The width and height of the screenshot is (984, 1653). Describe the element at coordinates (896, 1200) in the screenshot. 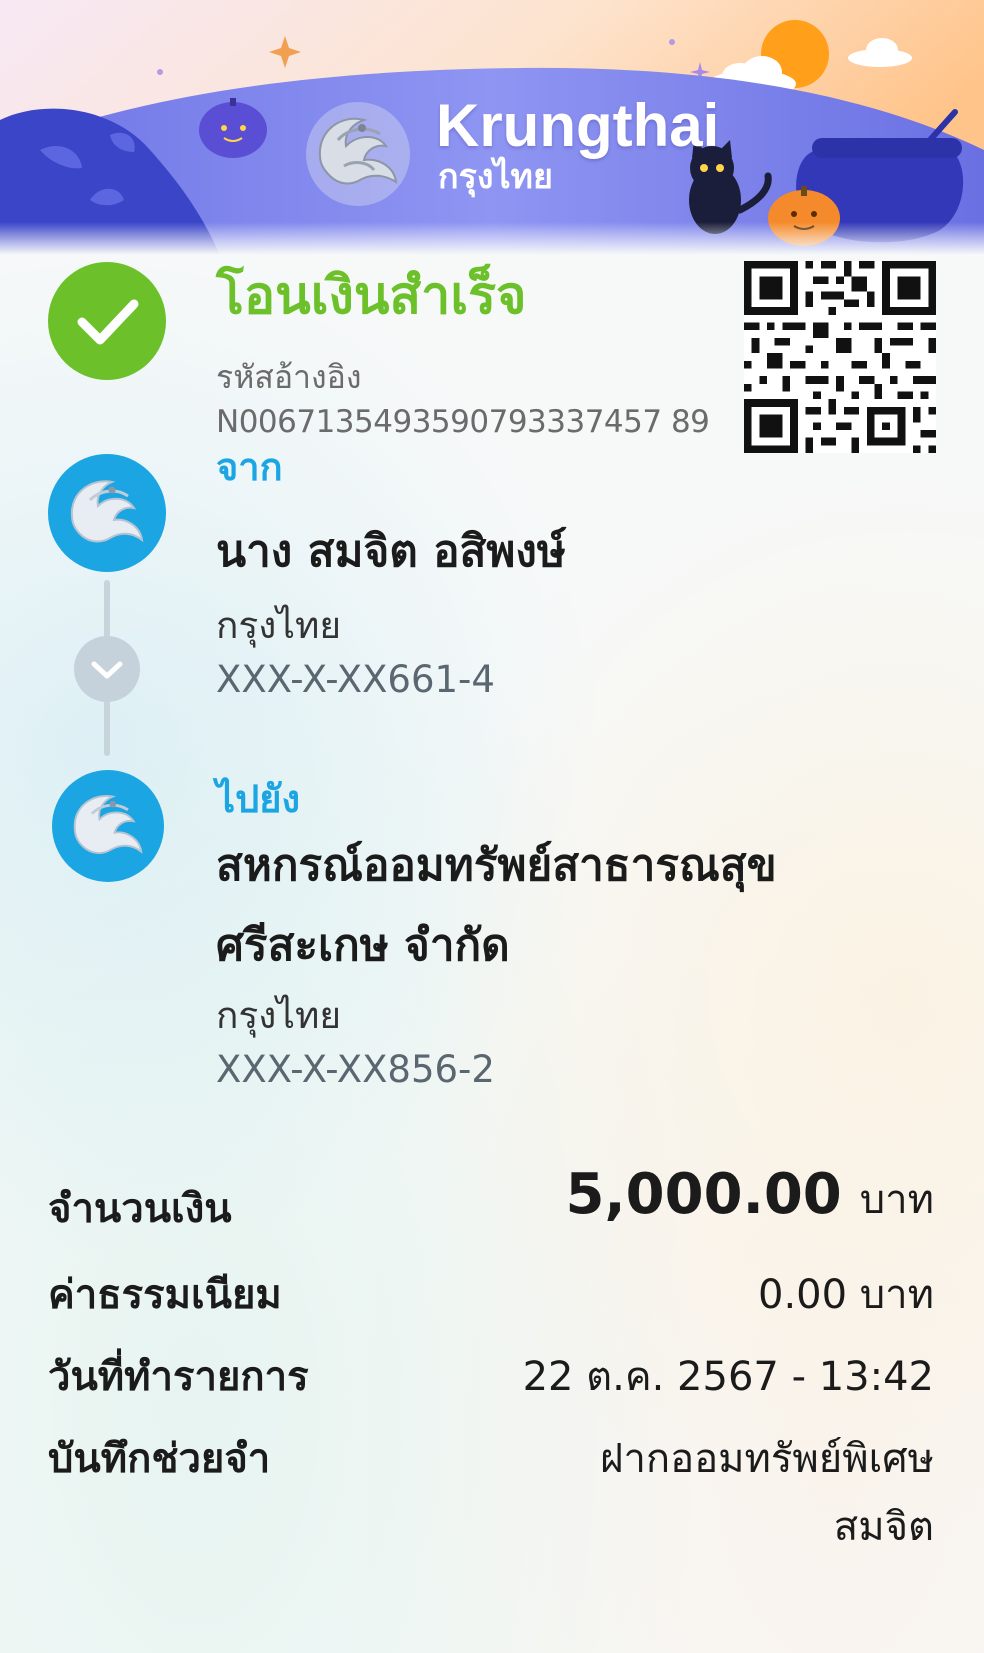

I see `amount-unit: บาท` at that location.